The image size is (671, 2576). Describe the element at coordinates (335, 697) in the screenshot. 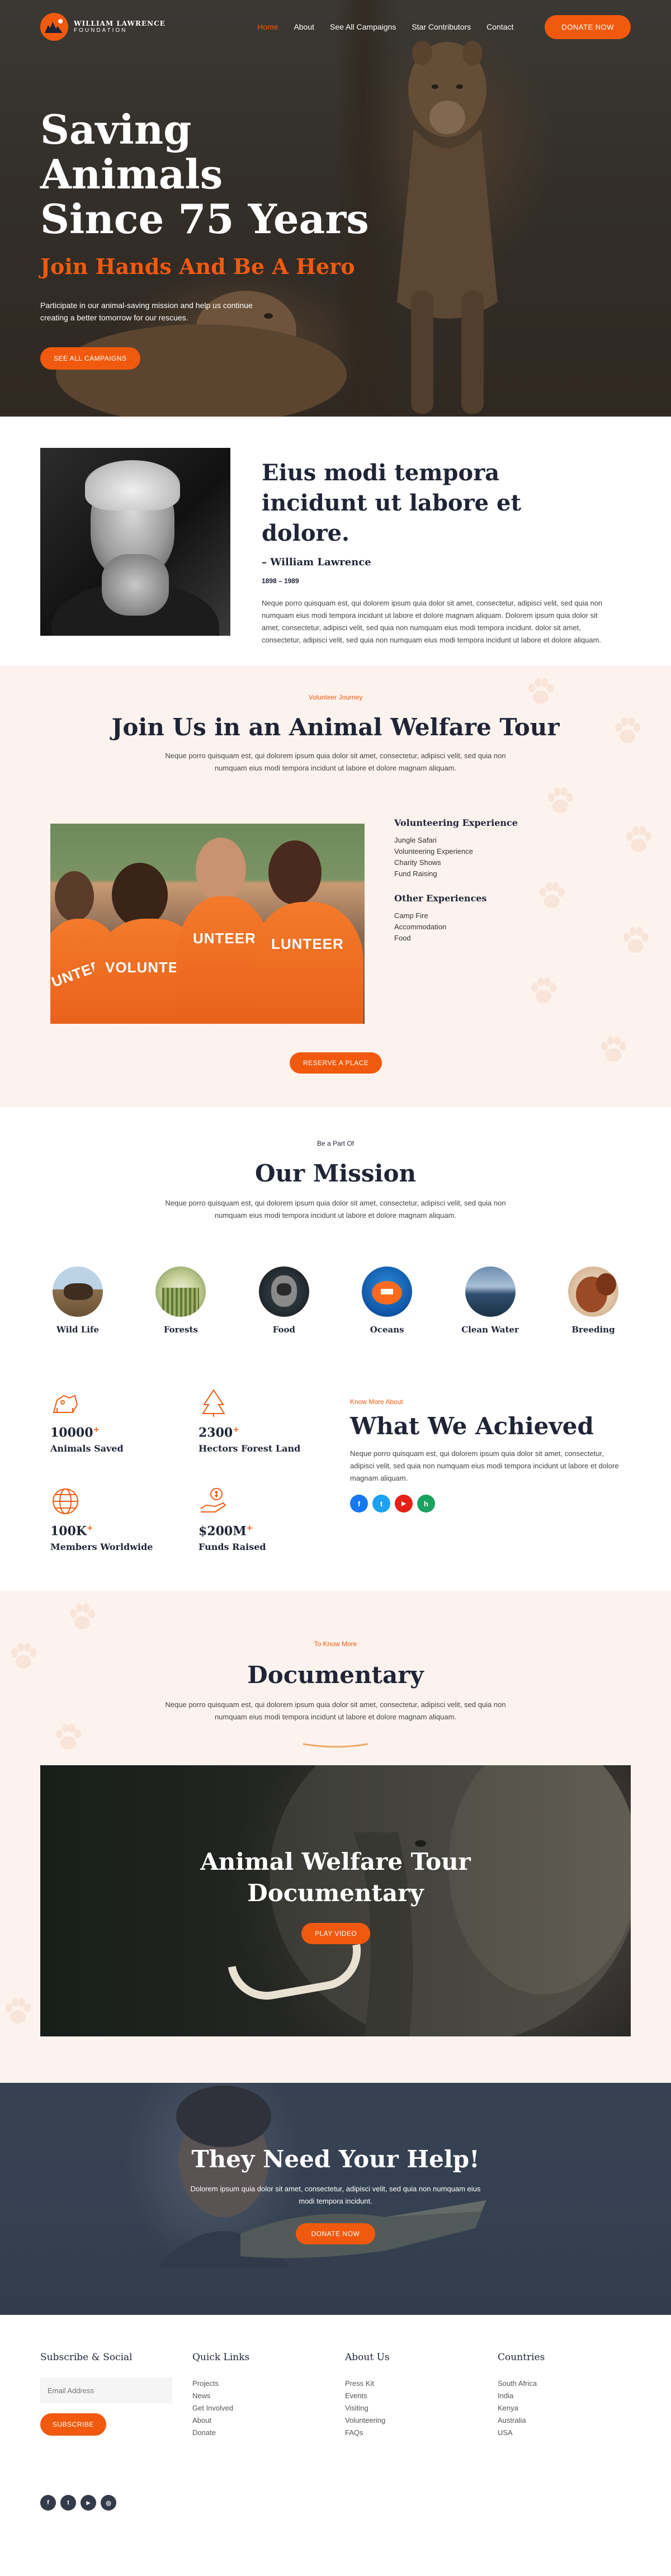

I see `volunteer-kicker: Volunteer Journey` at that location.